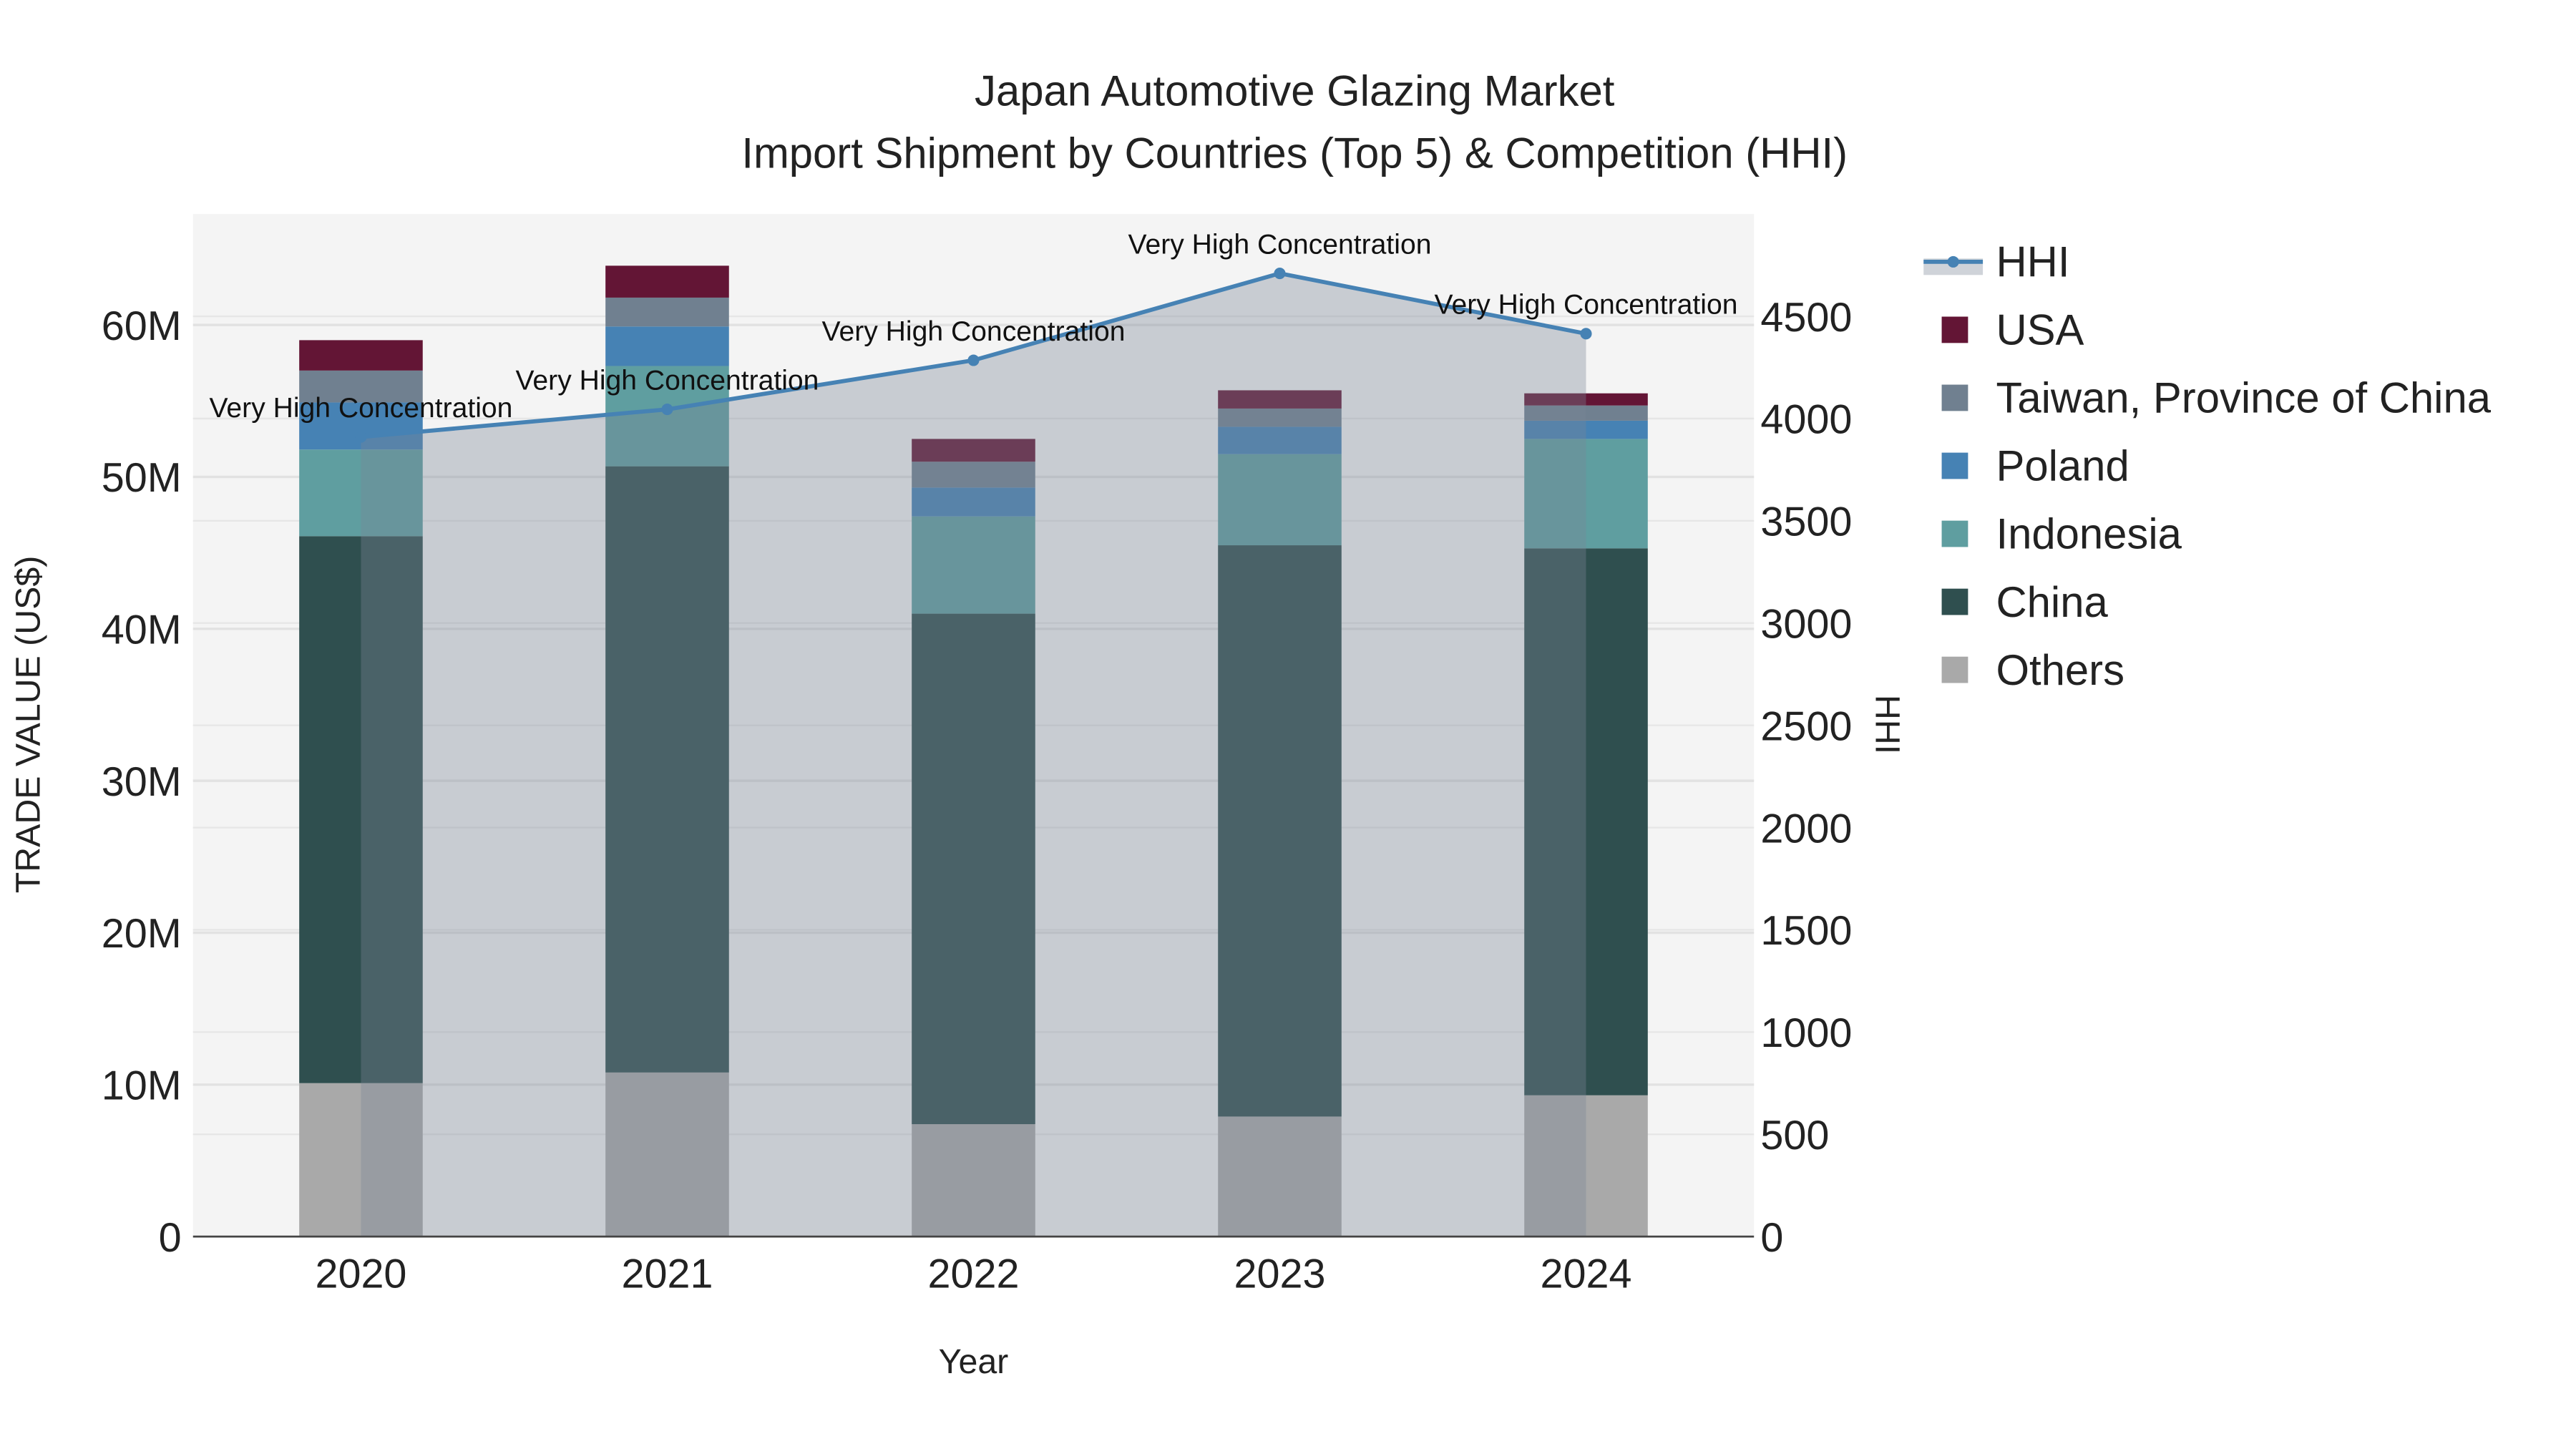 The height and width of the screenshot is (1449, 2576). What do you see at coordinates (1280, 1274) in the screenshot?
I see `x-tick-label: 2023` at bounding box center [1280, 1274].